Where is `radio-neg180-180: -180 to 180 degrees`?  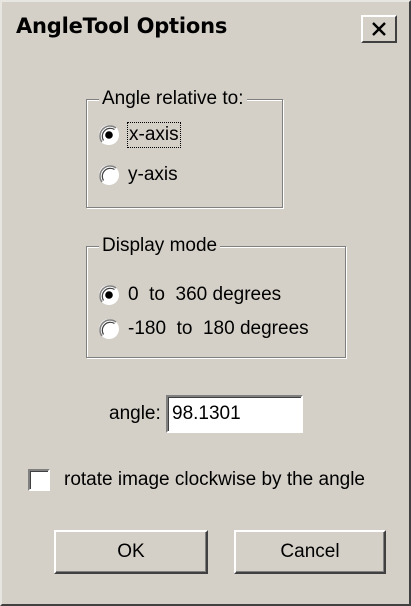 radio-neg180-180: -180 to 180 degrees is located at coordinates (203, 329).